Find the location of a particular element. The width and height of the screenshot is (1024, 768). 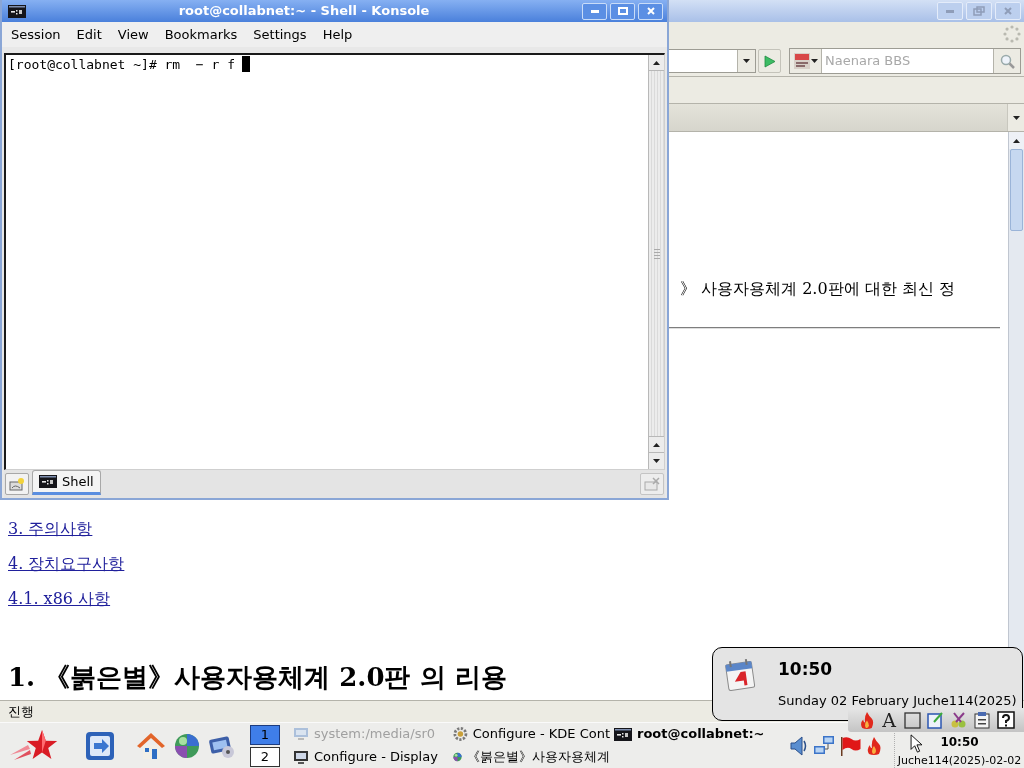

gear-icon is located at coordinates (460, 734).